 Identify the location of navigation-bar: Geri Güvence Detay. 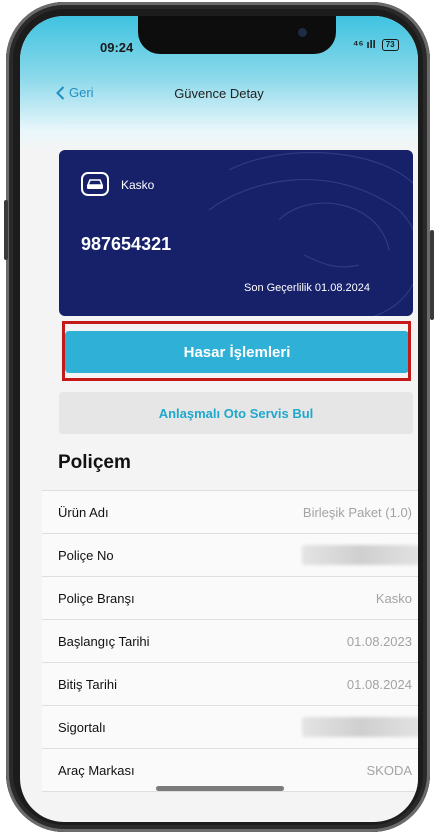
(219, 97).